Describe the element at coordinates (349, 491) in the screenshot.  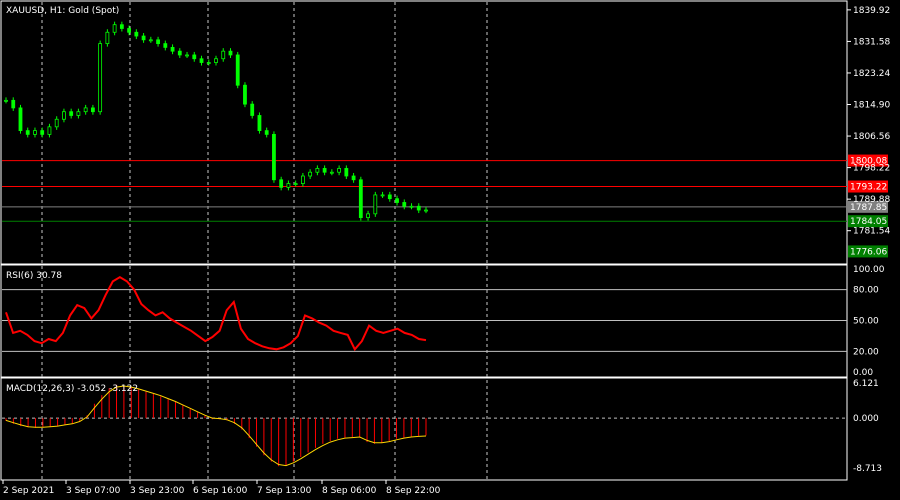
I see `time-axis-label: 8 Sep 06:00` at that location.